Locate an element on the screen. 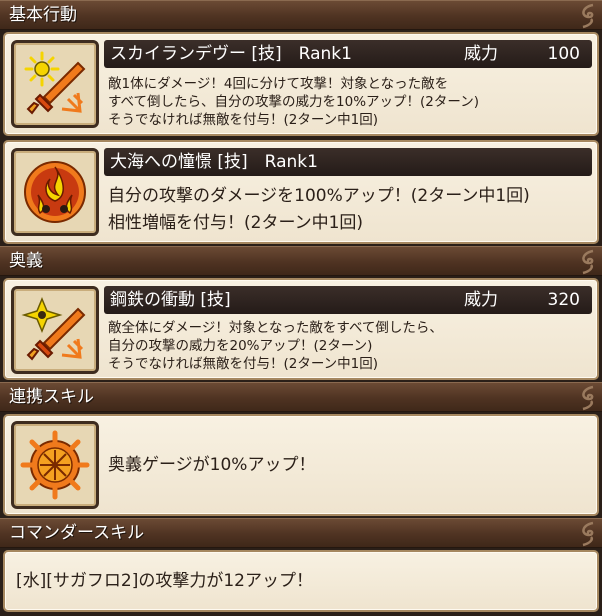 This screenshot has width=602, height=616. skill-name: スカイランデヴー [技] Rank1 is located at coordinates (231, 54).